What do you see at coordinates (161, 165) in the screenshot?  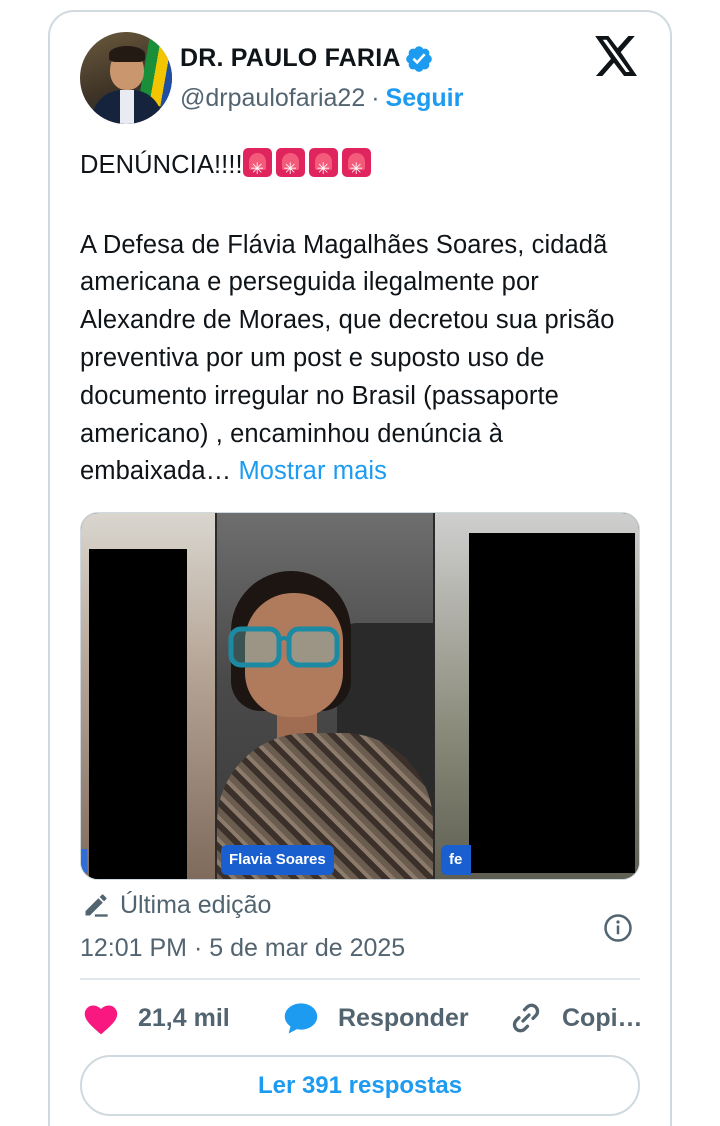 I see `tweet-headline: DENÚNCIA!!!!` at bounding box center [161, 165].